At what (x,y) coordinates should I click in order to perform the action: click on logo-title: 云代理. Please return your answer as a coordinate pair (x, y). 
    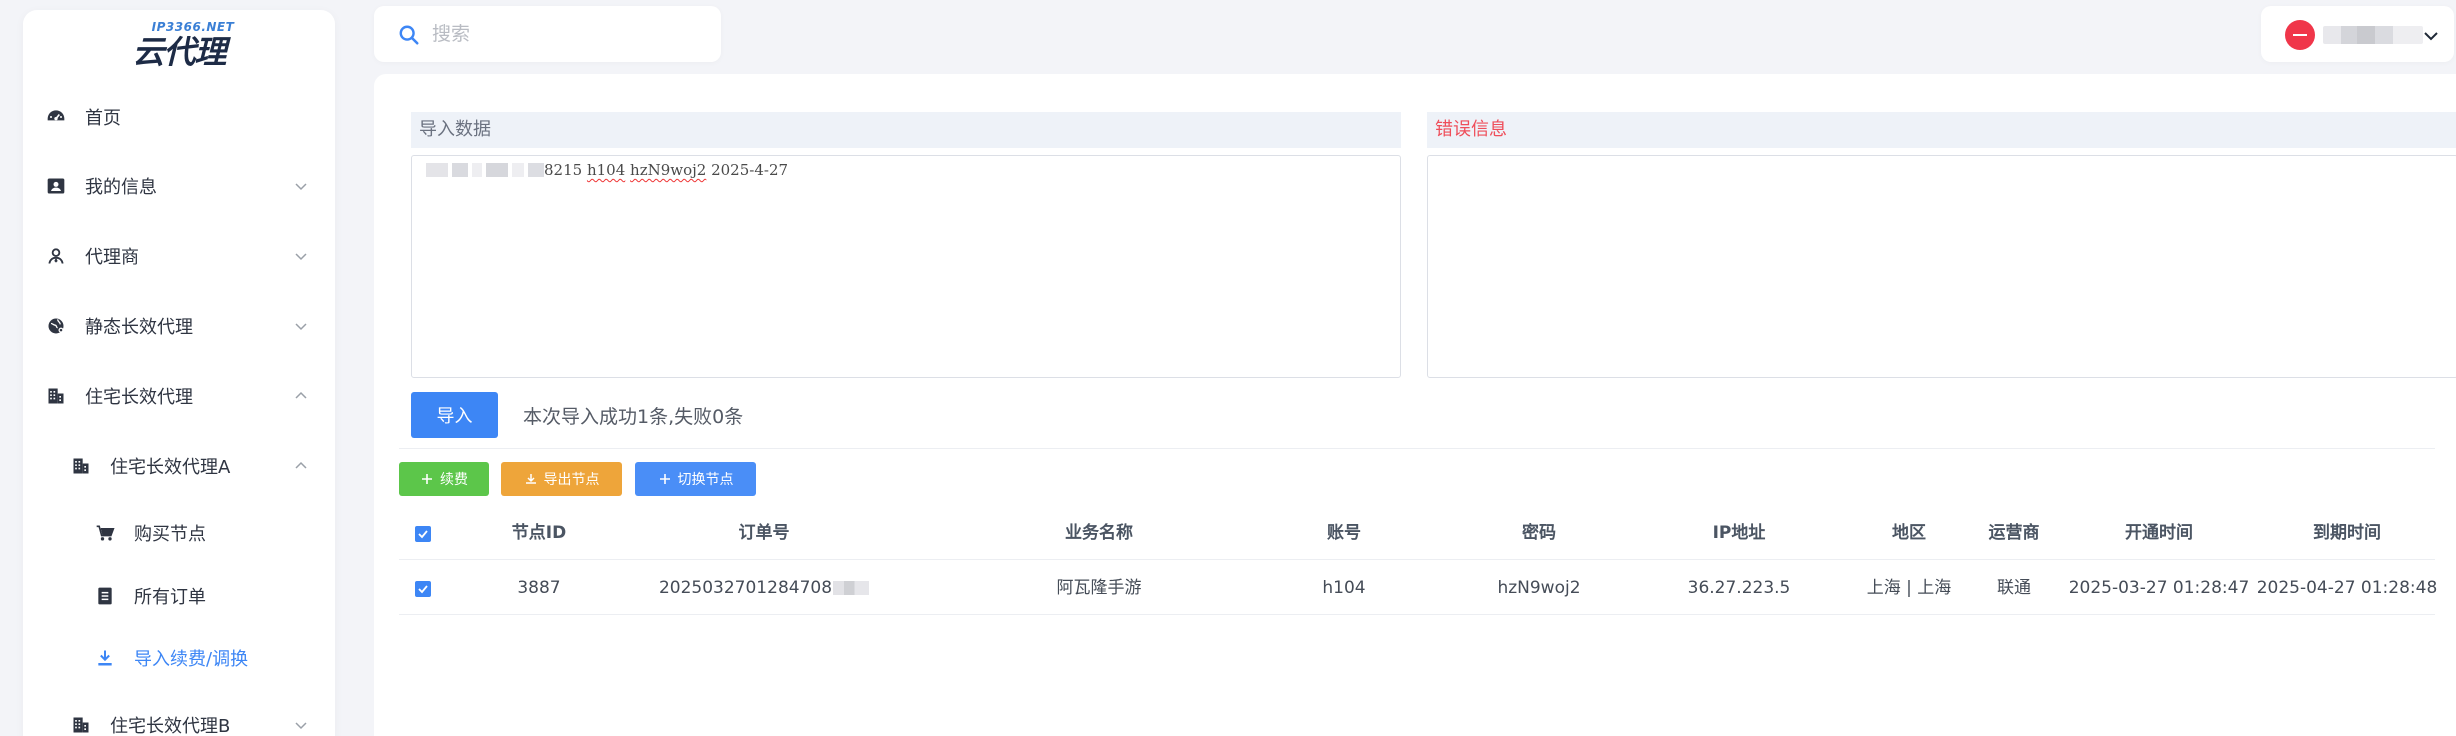
    Looking at the image, I should click on (179, 52).